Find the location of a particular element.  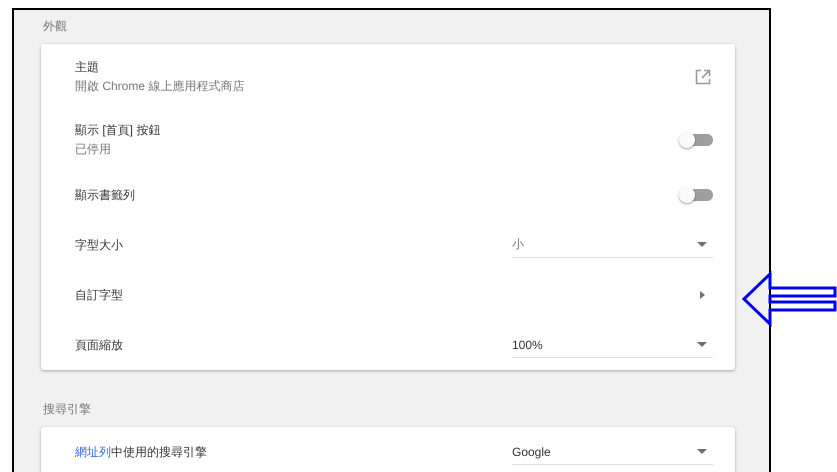

section-title: 搜尋引擎 is located at coordinates (67, 409).